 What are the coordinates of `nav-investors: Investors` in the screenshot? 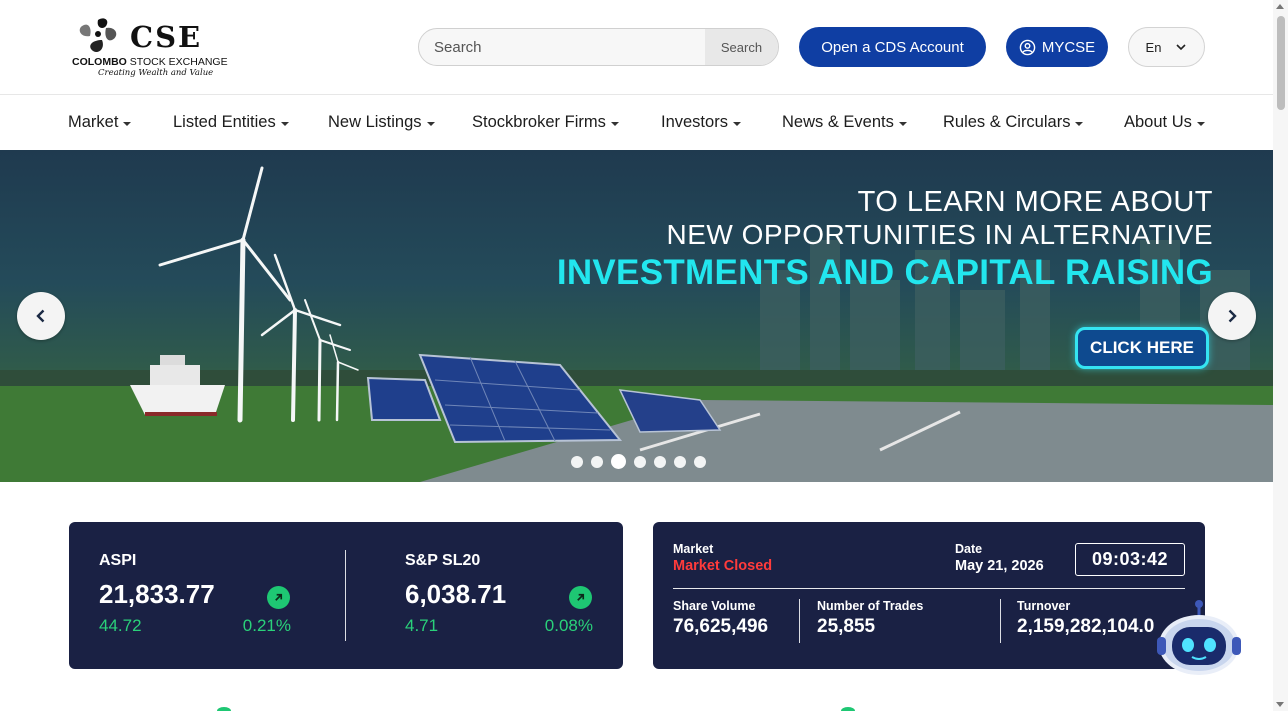 It's located at (701, 122).